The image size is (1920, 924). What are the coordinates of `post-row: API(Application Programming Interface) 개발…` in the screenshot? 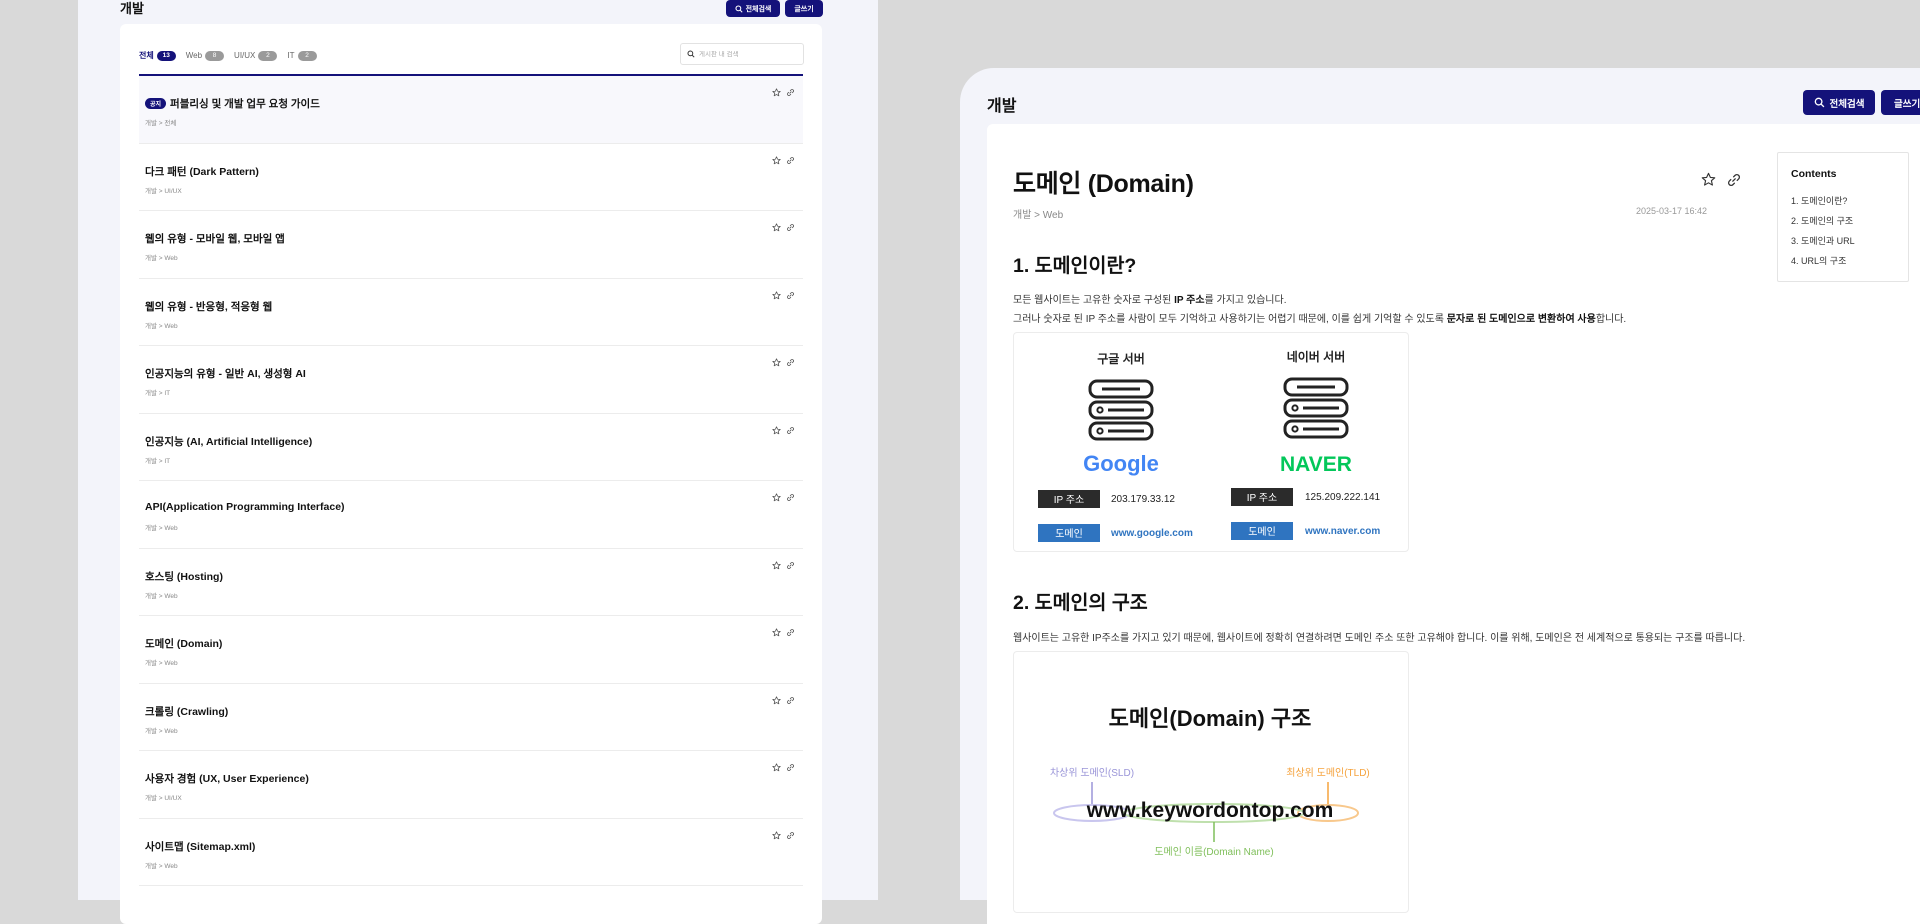 It's located at (471, 515).